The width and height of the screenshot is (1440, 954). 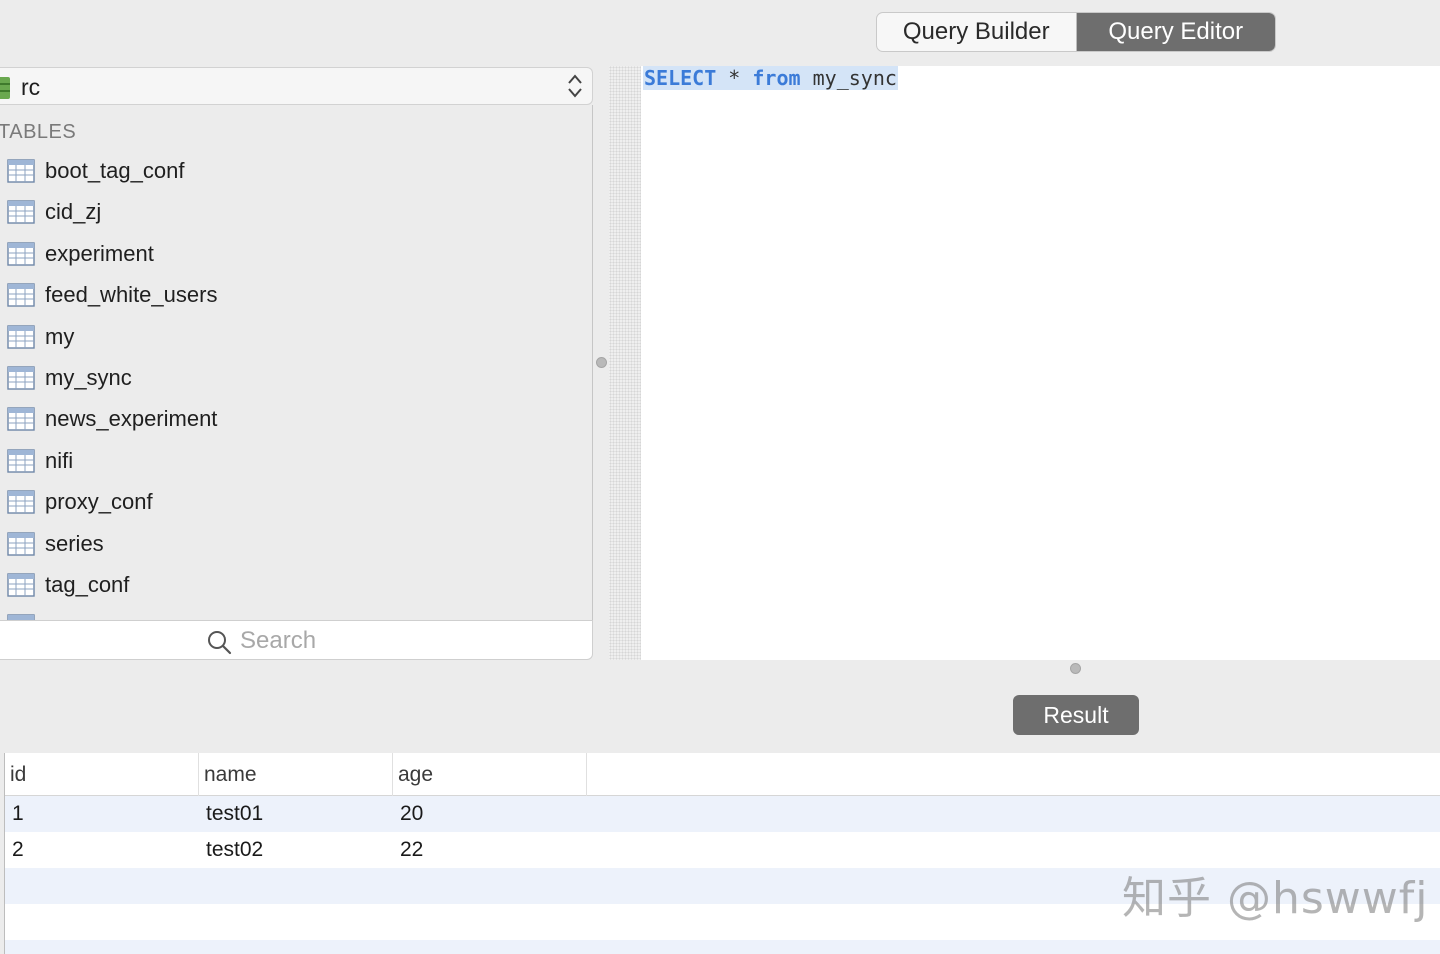 I want to click on table-name: news_experiment, so click(x=131, y=419).